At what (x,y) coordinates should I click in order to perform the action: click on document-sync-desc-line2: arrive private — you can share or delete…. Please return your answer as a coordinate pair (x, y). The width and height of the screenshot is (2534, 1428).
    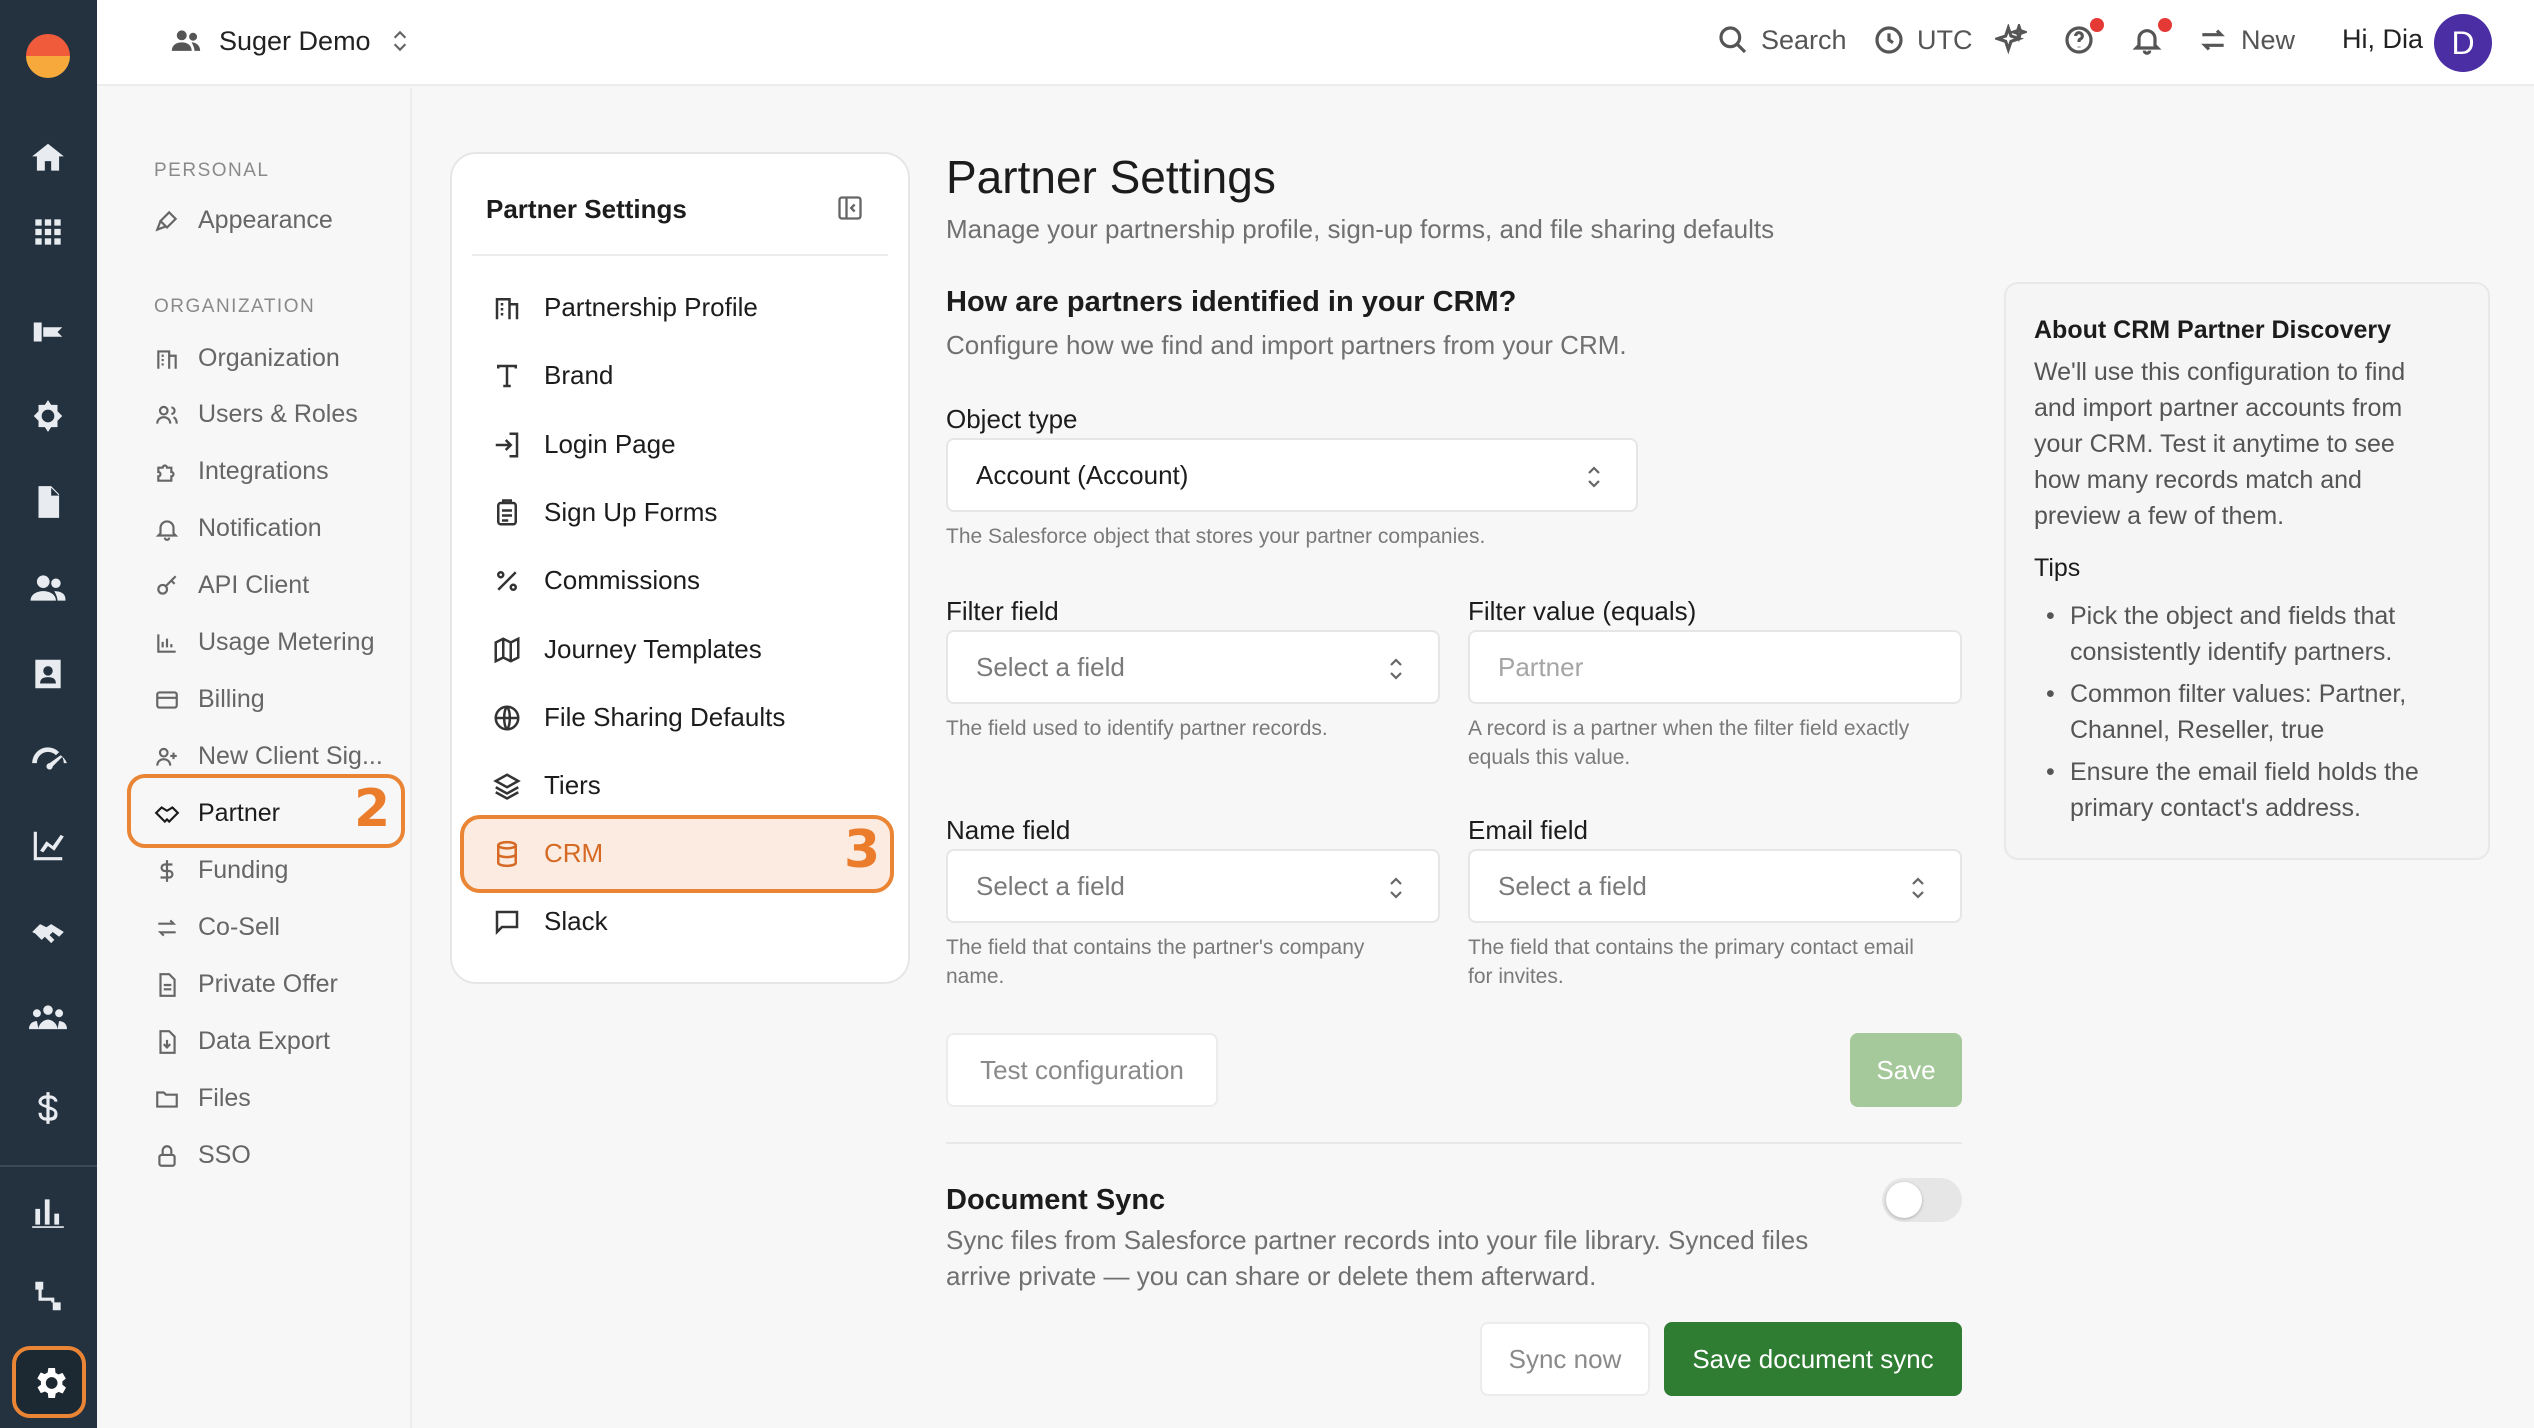
    Looking at the image, I should click on (1271, 1276).